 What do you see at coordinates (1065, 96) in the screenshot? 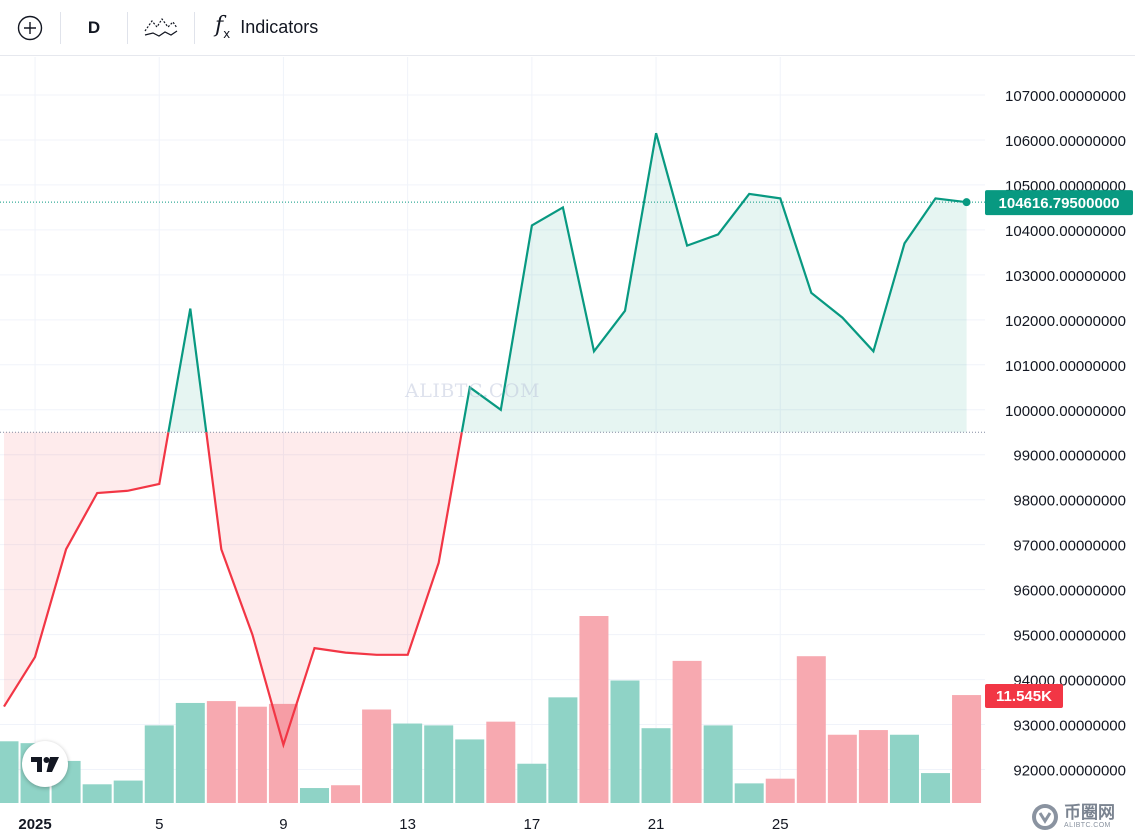
I see `y-tick-label: 107000.00000000` at bounding box center [1065, 96].